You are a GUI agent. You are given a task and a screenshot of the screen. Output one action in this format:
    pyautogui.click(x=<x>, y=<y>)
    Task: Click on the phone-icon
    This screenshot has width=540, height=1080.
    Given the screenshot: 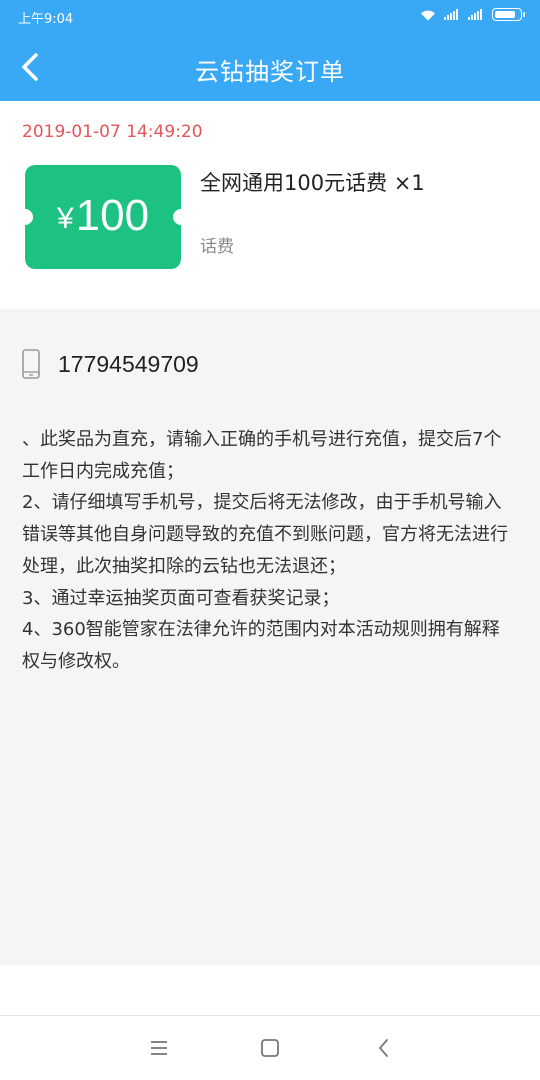 What is the action you would take?
    pyautogui.click(x=31, y=364)
    